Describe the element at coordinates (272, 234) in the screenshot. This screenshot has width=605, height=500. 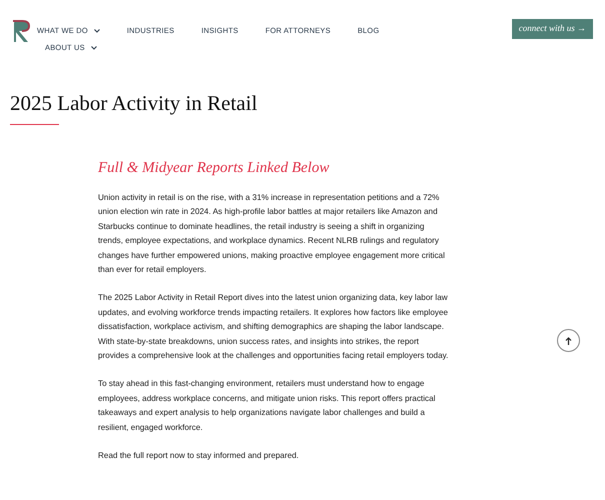
I see `body-paragraph: Union activity in retail is on the rise, with a 31% increase in representation petitions and a 72% union election win rate in 2024. As high-profile labor battles at major retailers like Amazon and Starbucks continue to dominate headlines, the retail industry is seeing a shift in organizing trends, employee expectations, and workplace dynamics. Recent NLRB rulings and regulatory changes have further empowered unions, making proactive employee engagement more critical than ever for retail employers.` at that location.